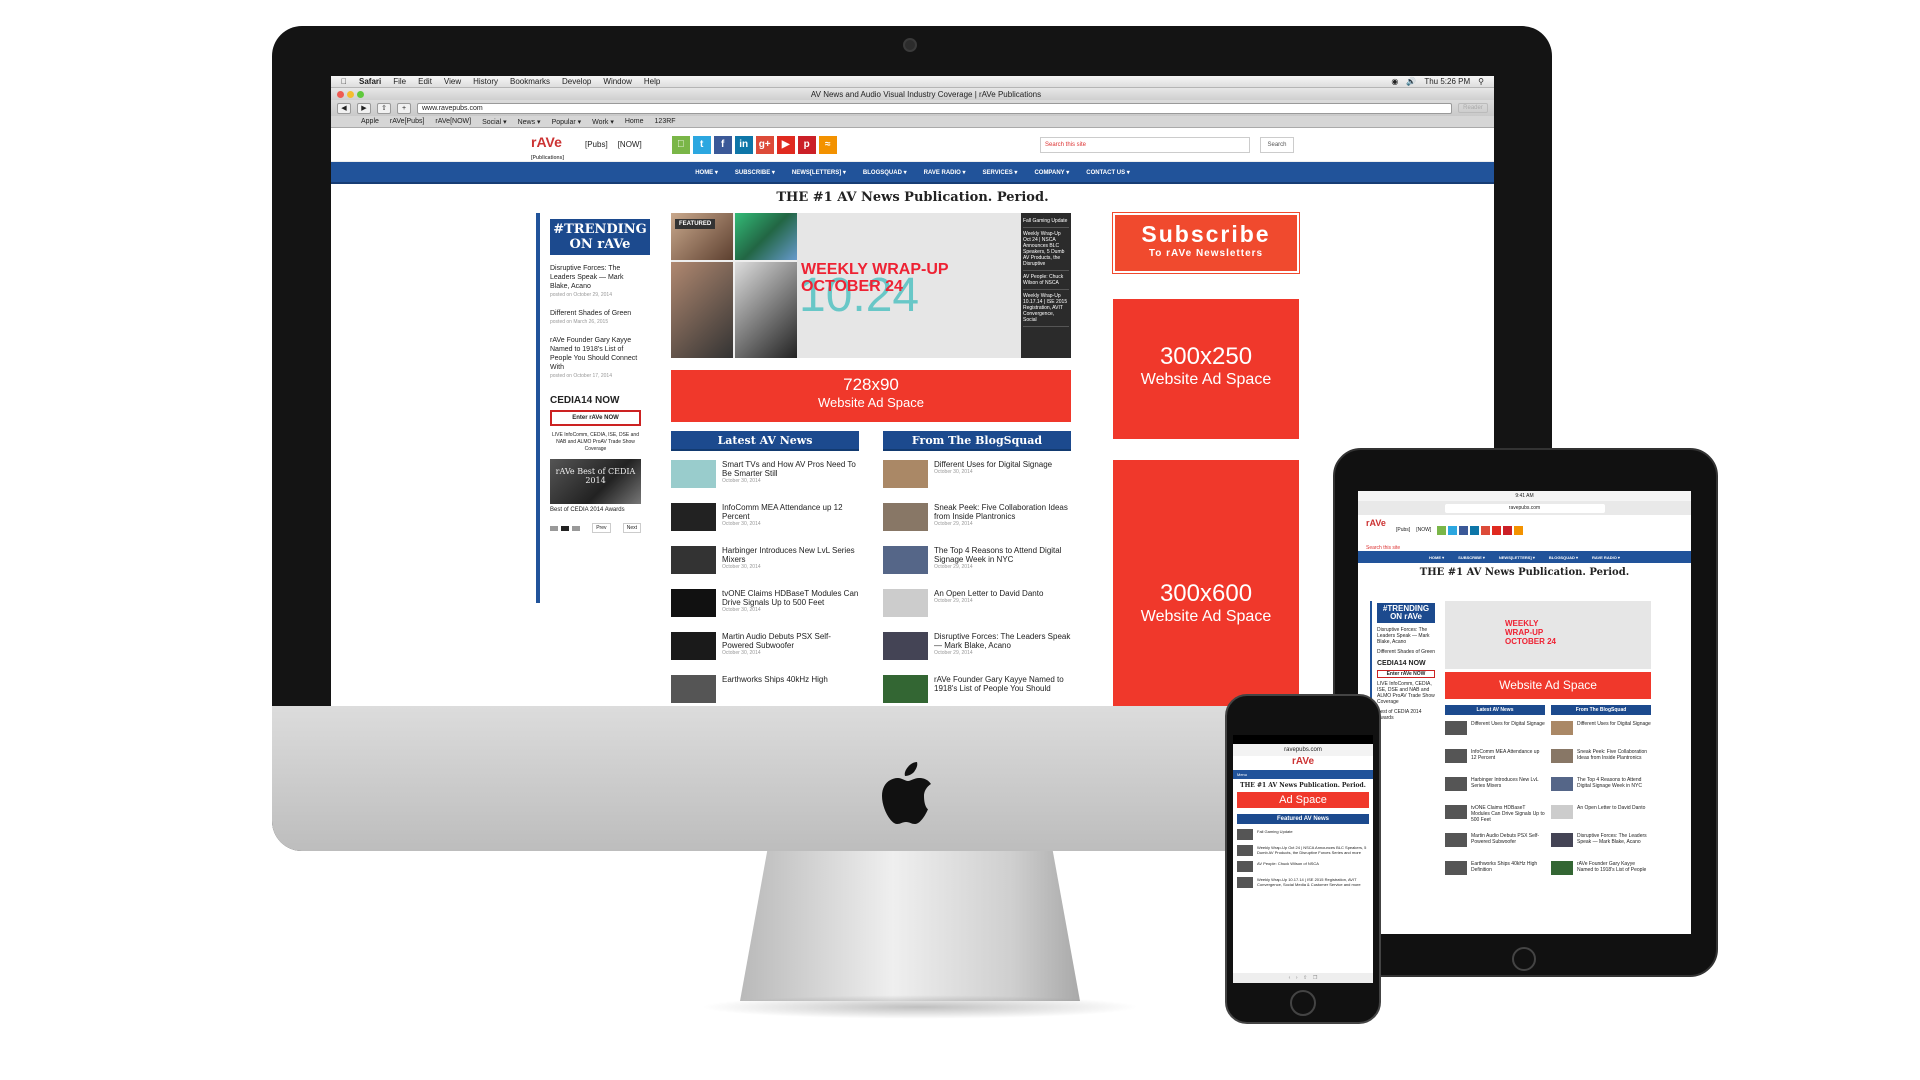 The height and width of the screenshot is (1080, 1920). I want to click on rss-icon: ≈, so click(827, 144).